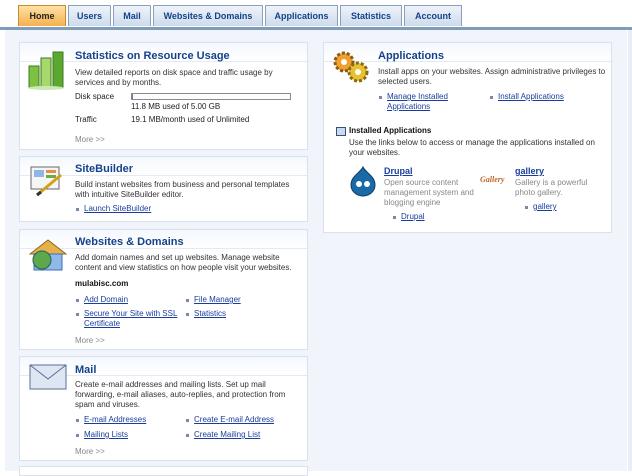 This screenshot has width=632, height=476. What do you see at coordinates (86, 119) in the screenshot?
I see `traffic-label: Traffic` at bounding box center [86, 119].